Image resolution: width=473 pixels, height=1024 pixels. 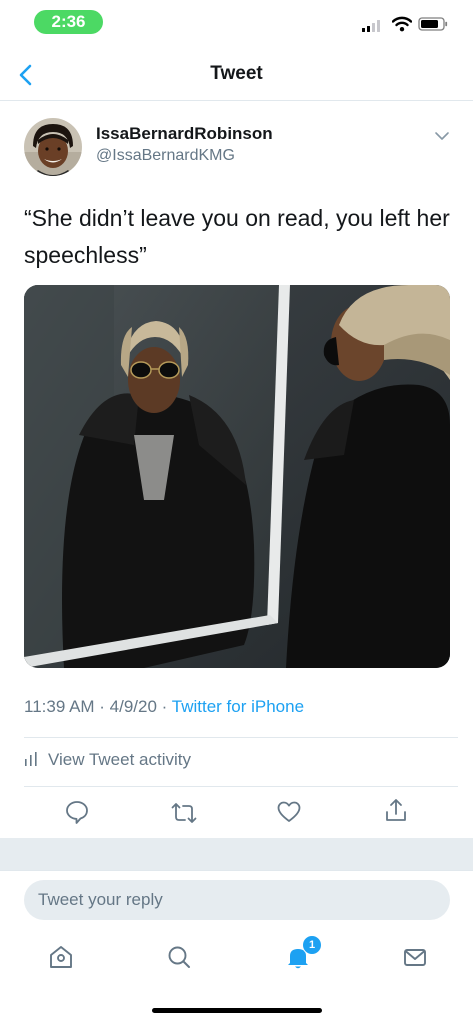 I want to click on author-handle: @IssaBernardKMG, so click(x=165, y=156).